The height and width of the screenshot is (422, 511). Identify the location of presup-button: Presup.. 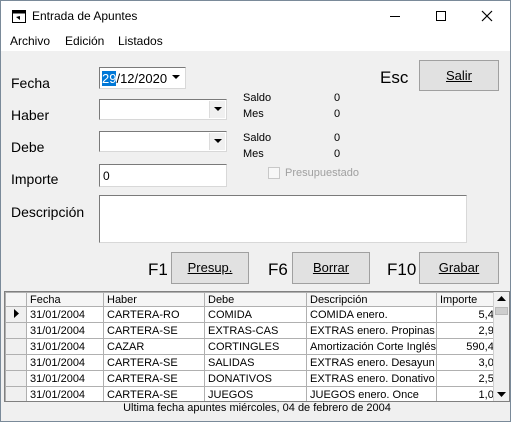
(210, 268).